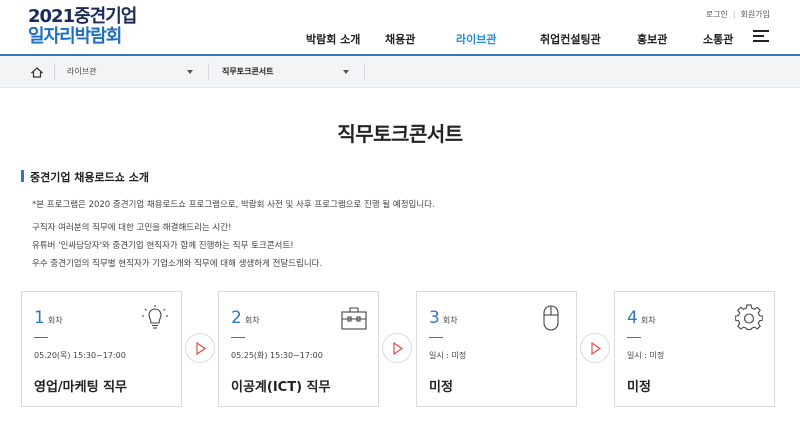 This screenshot has width=800, height=440. I want to click on breadcrumb-level2: 직무토크콘서트, so click(248, 71).